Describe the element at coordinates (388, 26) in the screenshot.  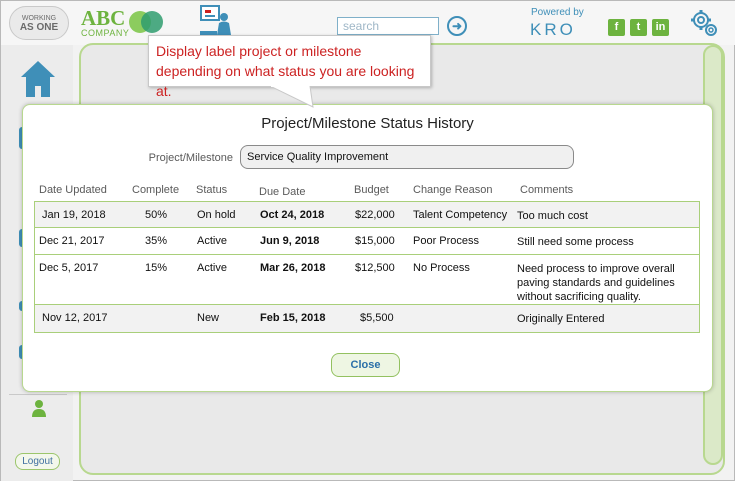
I see `search-input: search` at that location.